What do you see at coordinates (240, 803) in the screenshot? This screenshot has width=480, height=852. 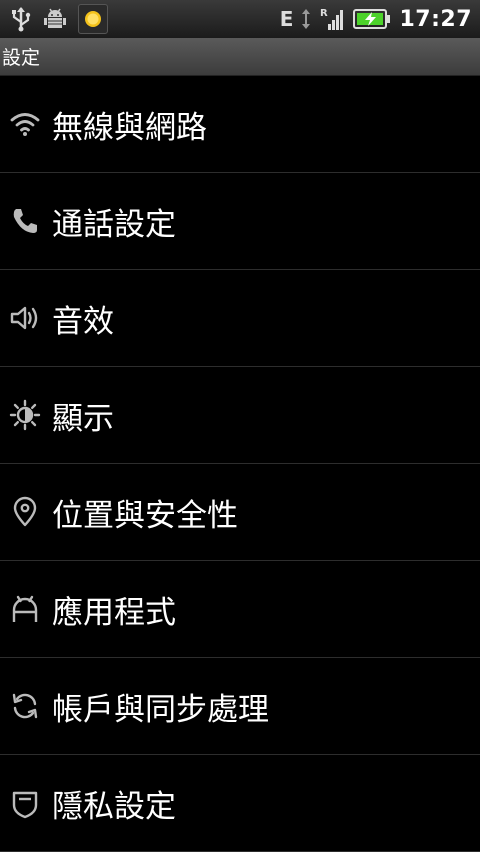 I see `settings-item-privacy: 隱私設定` at bounding box center [240, 803].